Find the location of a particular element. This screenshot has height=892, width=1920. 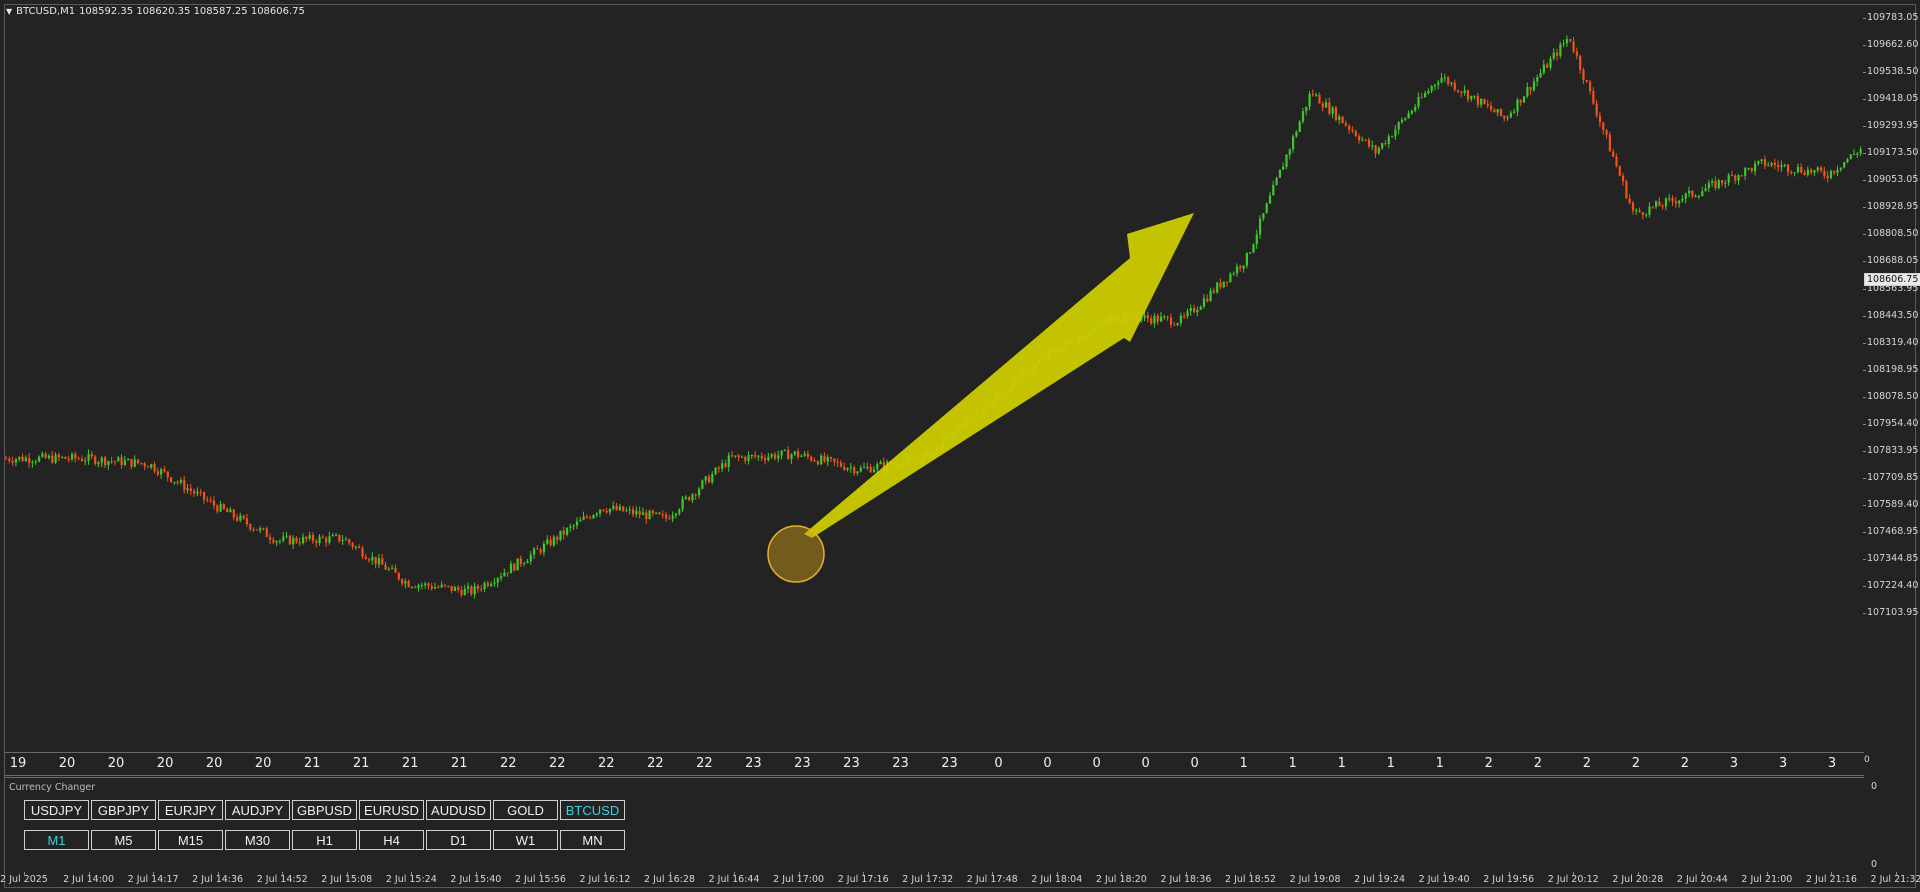

price-tick is located at coordinates (1864, 451).